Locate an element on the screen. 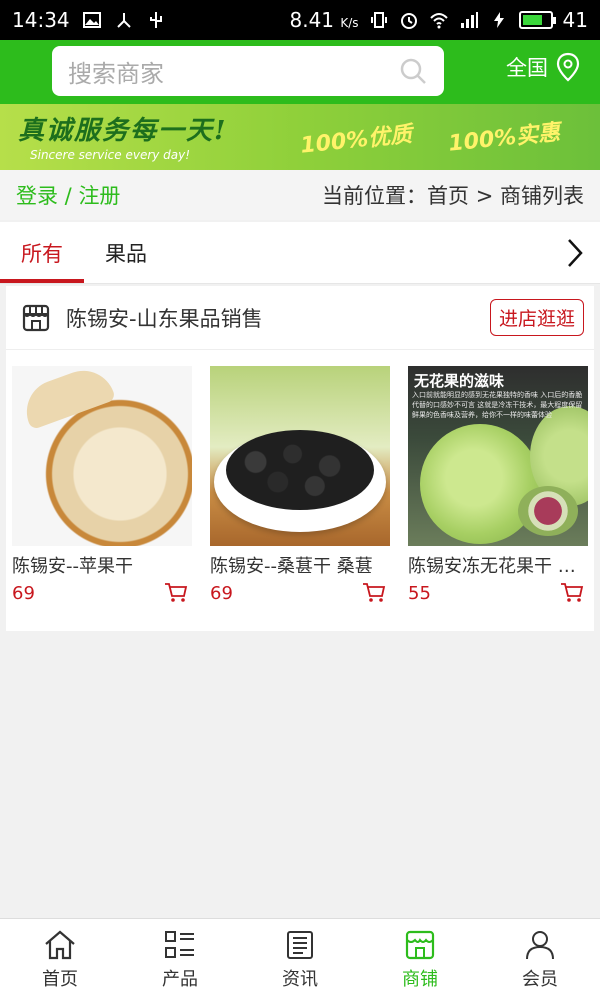 This screenshot has height=1000, width=600. category-tabs: 所有 果品 is located at coordinates (300, 253).